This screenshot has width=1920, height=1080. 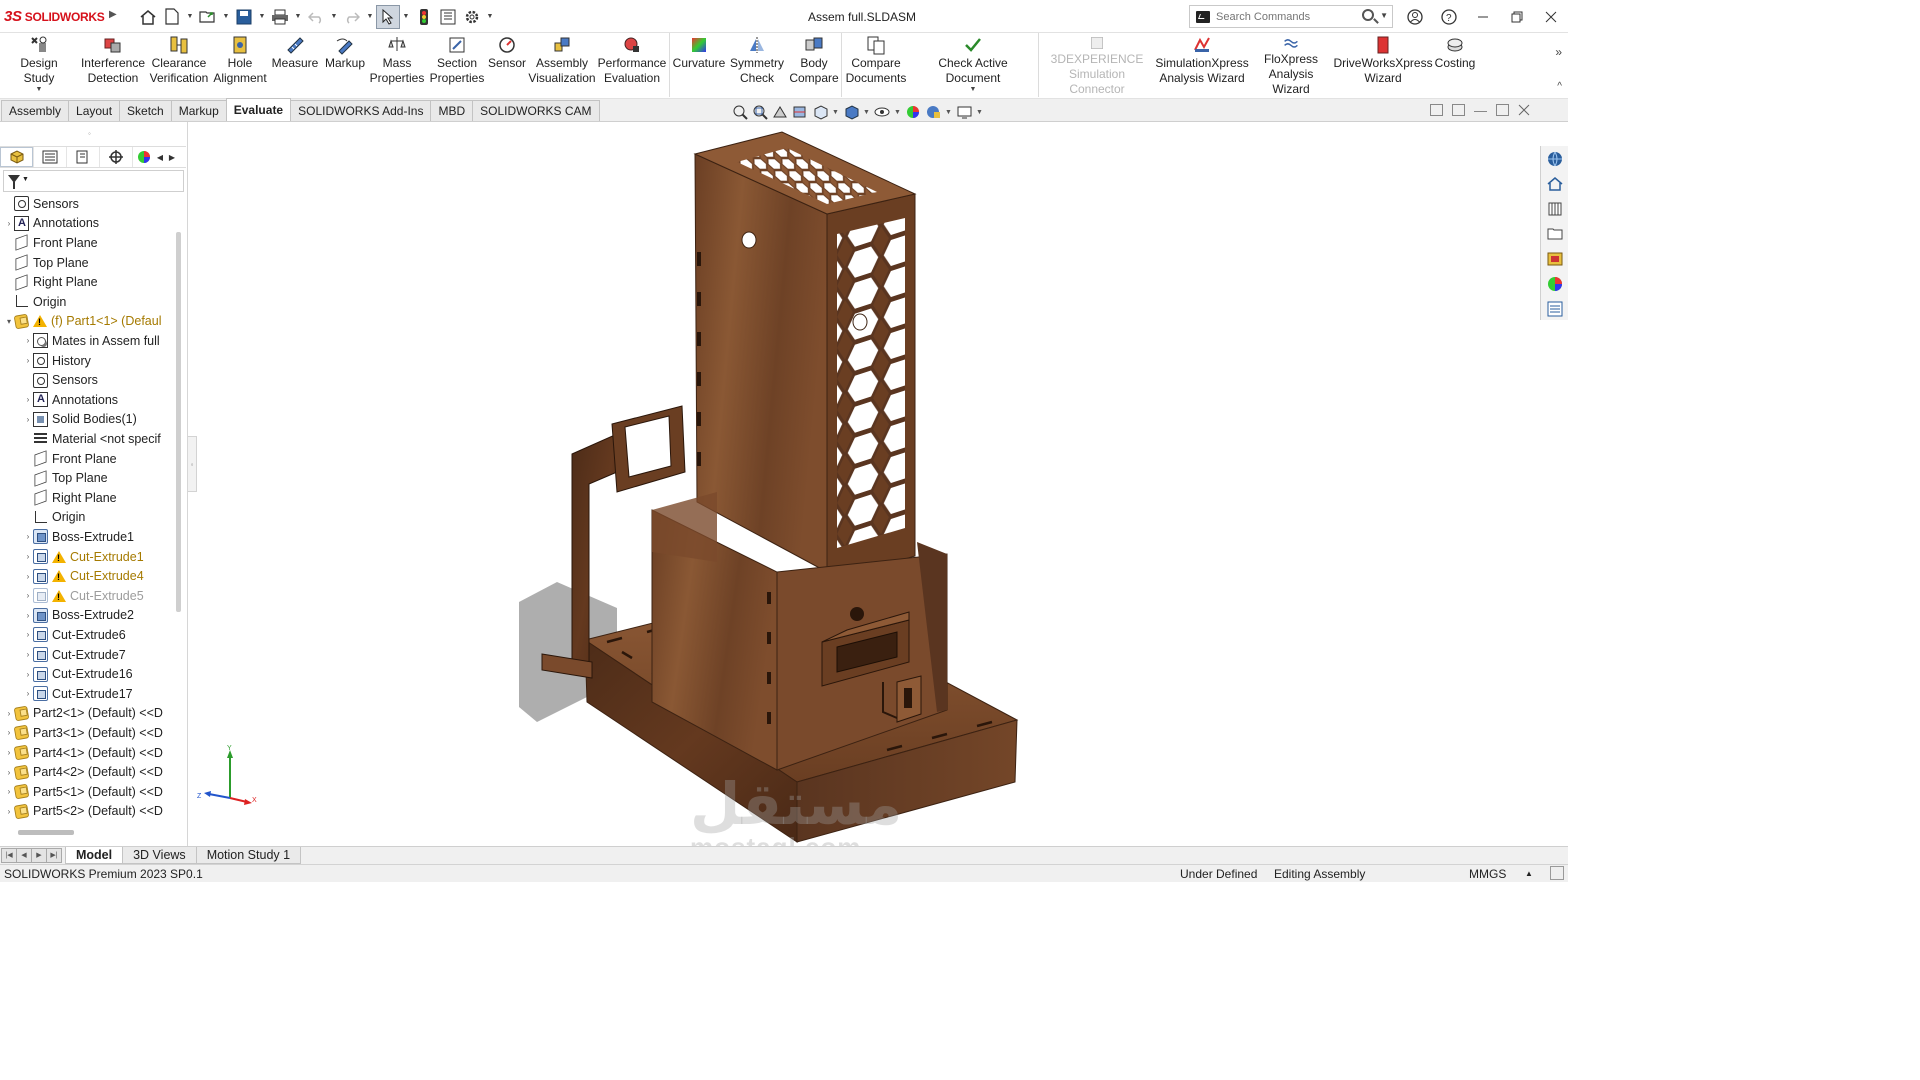 I want to click on tree-item: › Boss-Extrude2, so click(x=88, y=616).